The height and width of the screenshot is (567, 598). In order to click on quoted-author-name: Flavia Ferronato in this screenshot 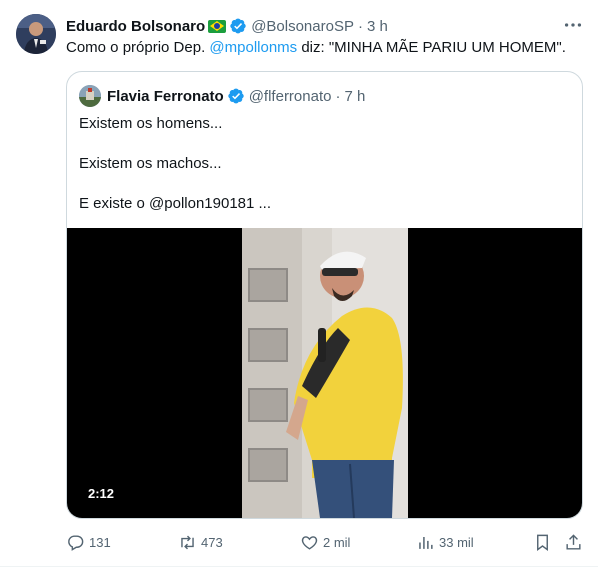, I will do `click(165, 96)`.